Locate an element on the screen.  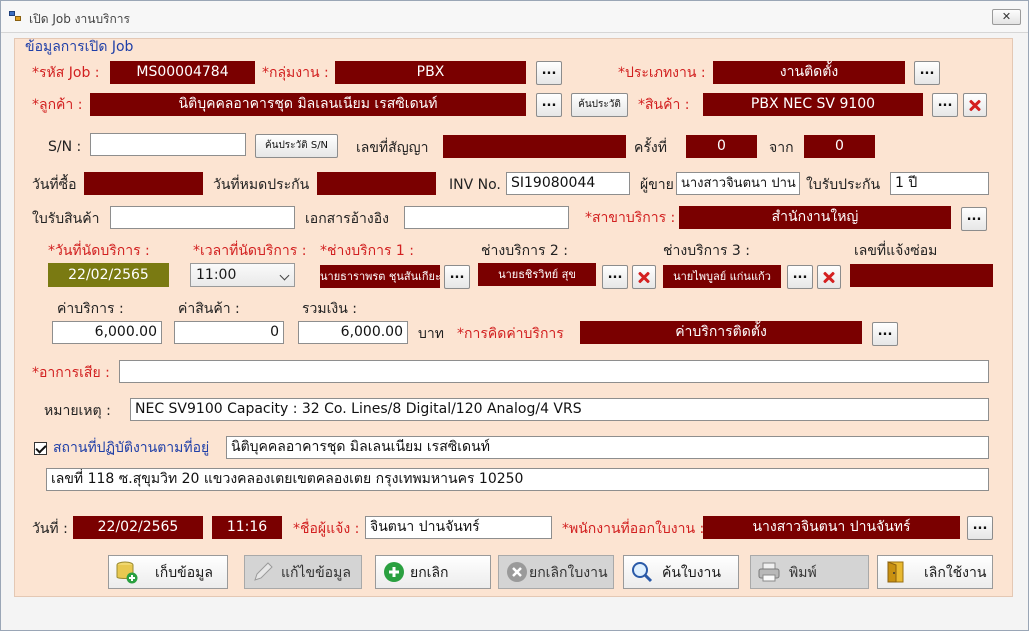
save-button: เก็บข้อมูล is located at coordinates (168, 572).